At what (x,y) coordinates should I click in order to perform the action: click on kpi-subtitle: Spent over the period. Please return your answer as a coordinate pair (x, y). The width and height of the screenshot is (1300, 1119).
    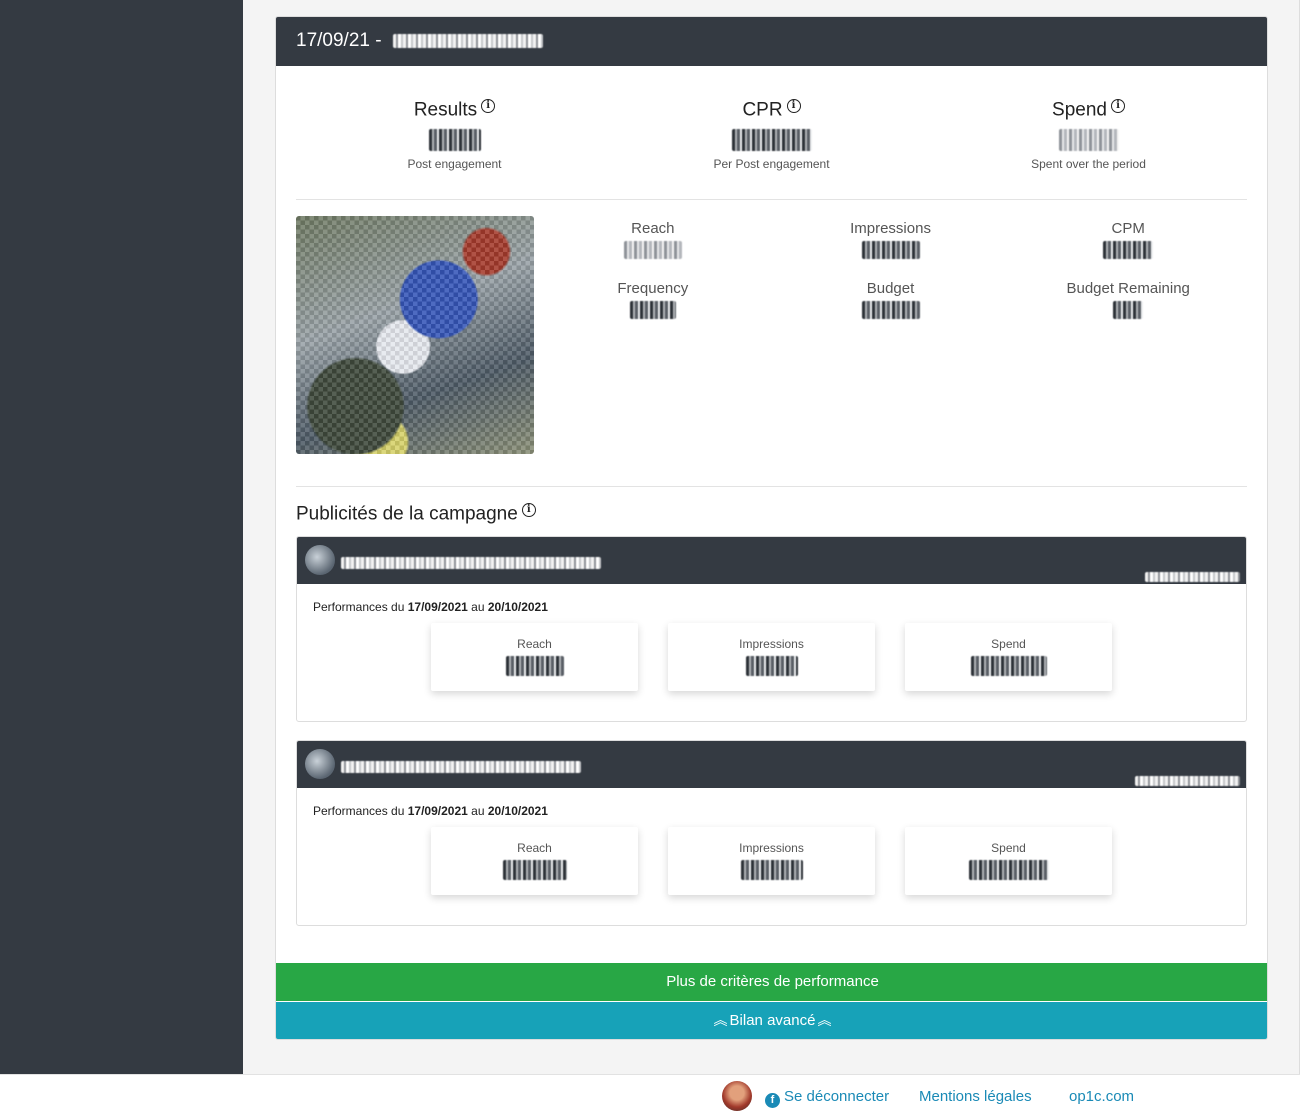
    Looking at the image, I should click on (1088, 164).